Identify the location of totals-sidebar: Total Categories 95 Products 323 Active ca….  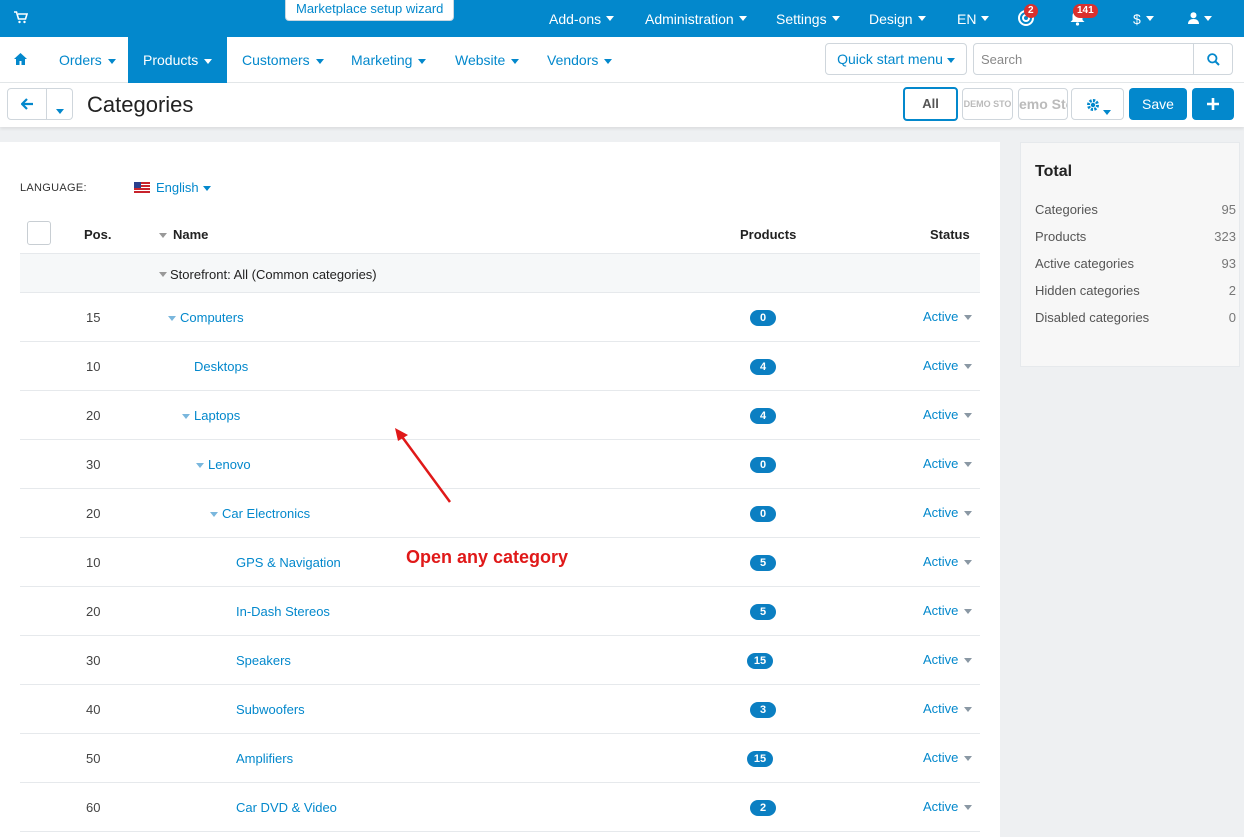
(1130, 254).